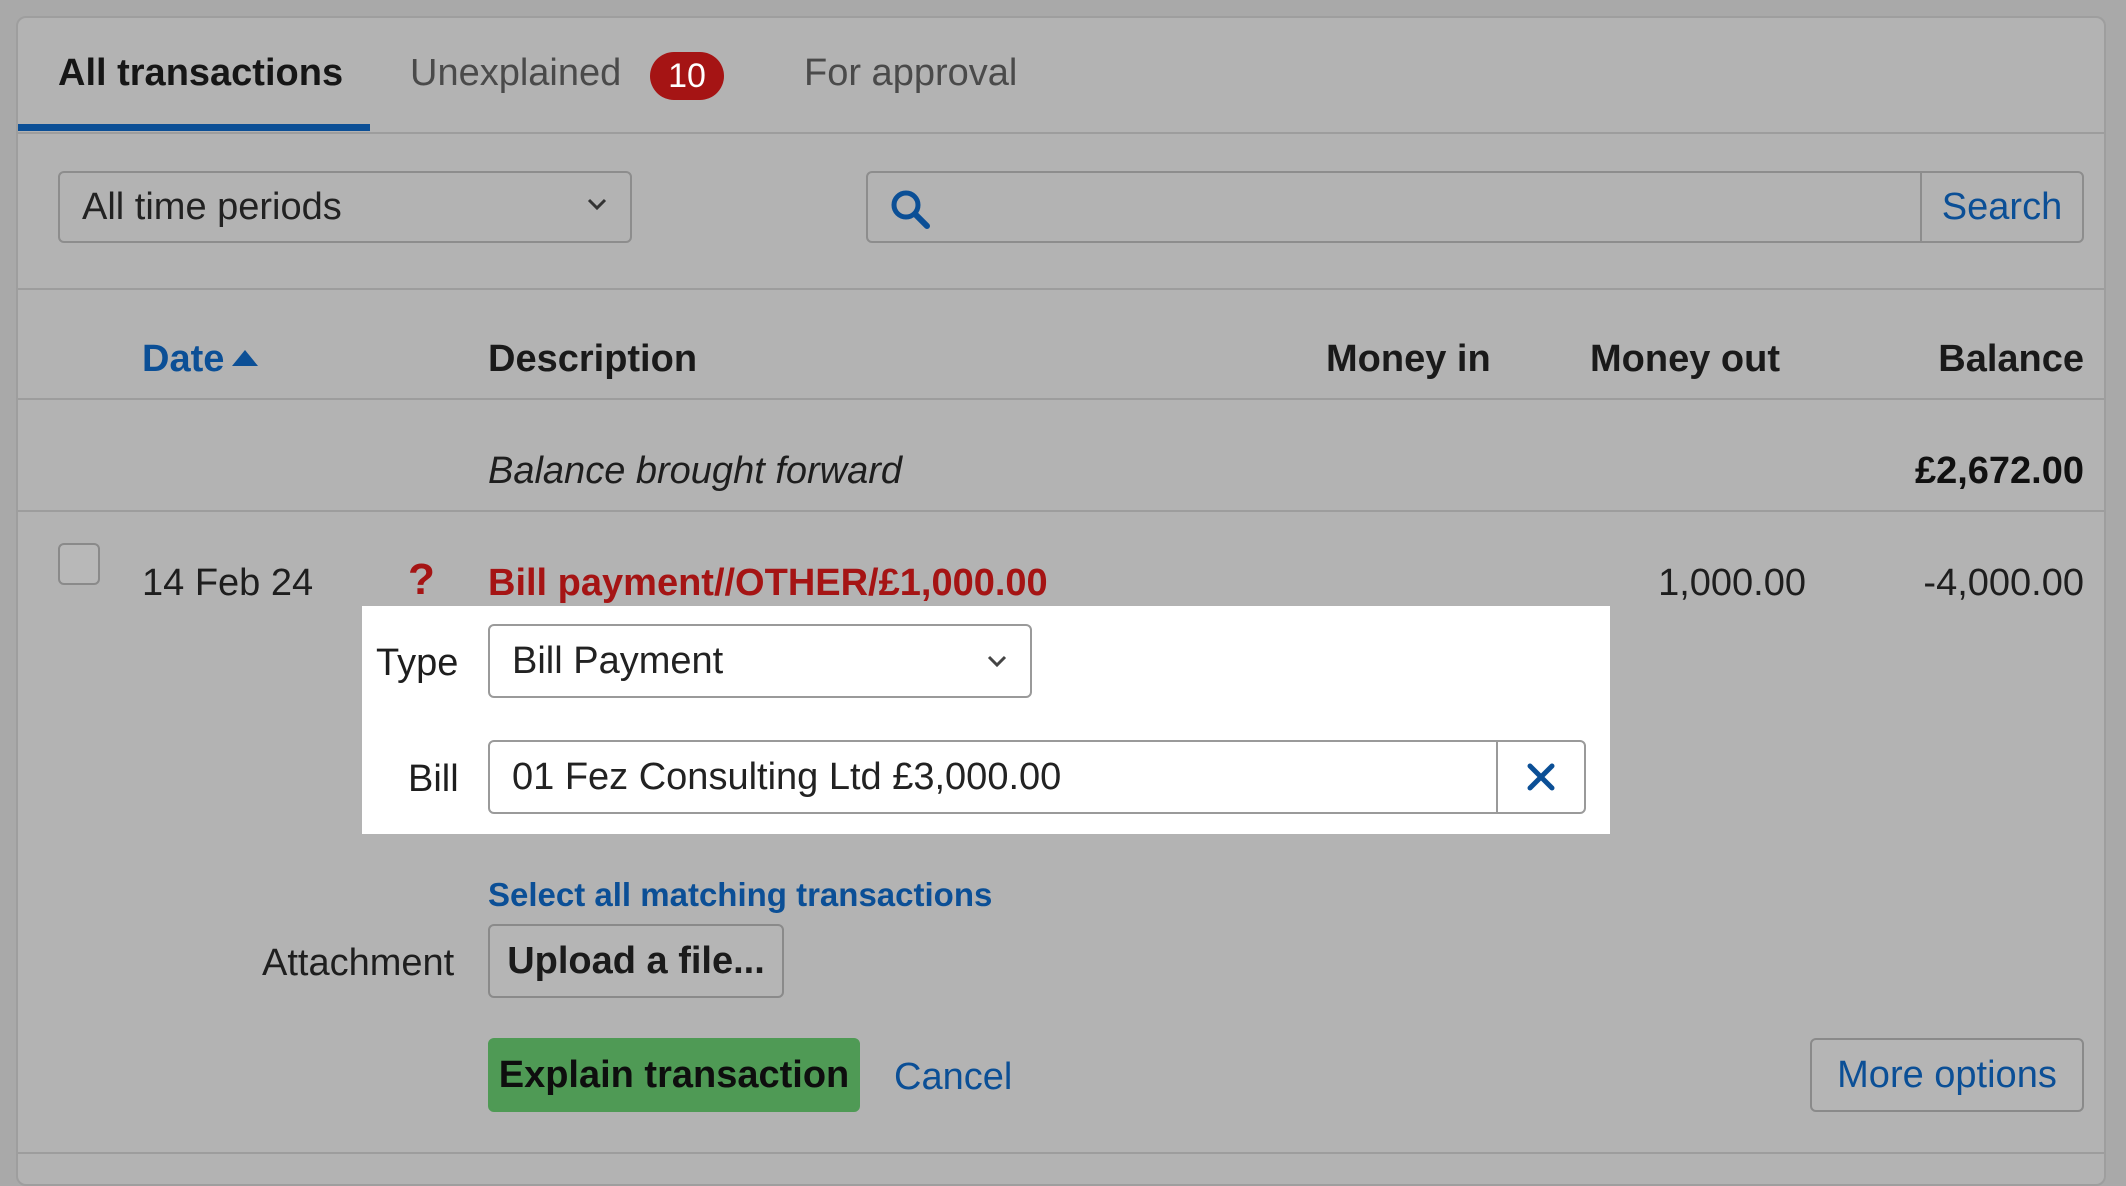 Image resolution: width=2126 pixels, height=1186 pixels. I want to click on unexplained-status-icon: ?, so click(421, 579).